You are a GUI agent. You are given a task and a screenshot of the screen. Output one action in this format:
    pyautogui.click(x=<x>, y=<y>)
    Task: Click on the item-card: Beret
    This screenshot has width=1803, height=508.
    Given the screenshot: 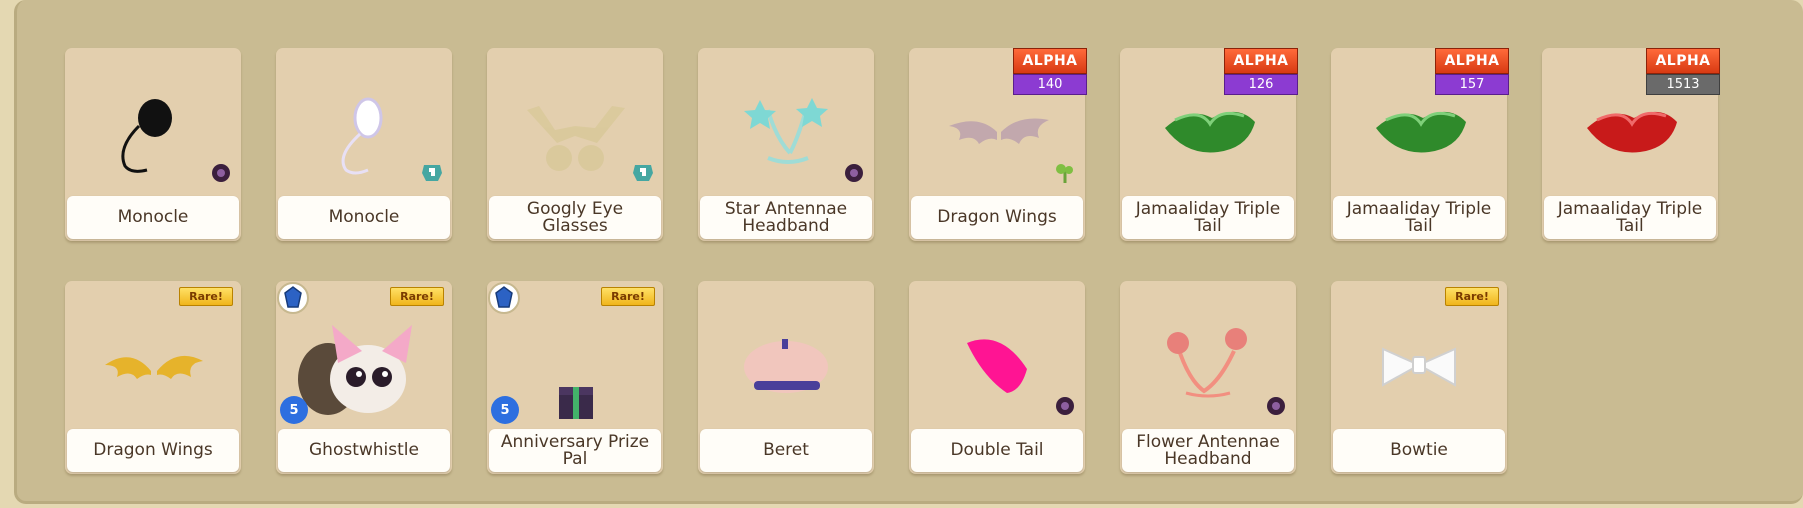 What is the action you would take?
    pyautogui.click(x=786, y=377)
    